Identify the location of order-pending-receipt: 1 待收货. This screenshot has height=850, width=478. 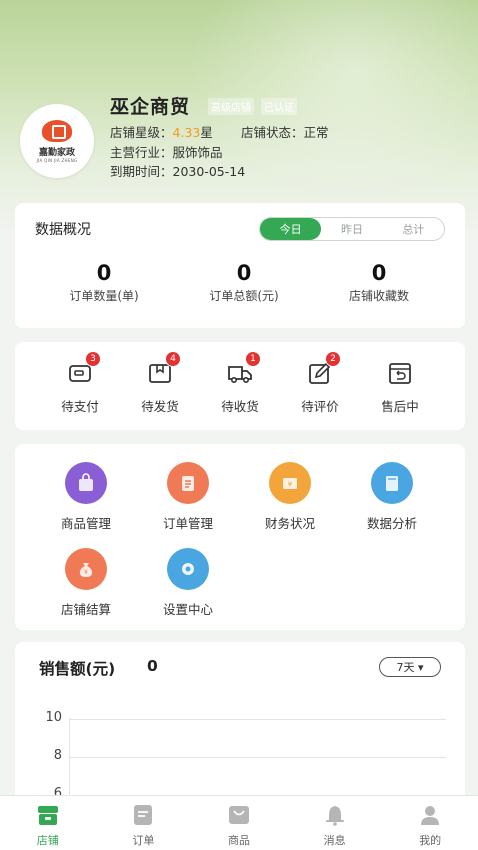
(240, 383).